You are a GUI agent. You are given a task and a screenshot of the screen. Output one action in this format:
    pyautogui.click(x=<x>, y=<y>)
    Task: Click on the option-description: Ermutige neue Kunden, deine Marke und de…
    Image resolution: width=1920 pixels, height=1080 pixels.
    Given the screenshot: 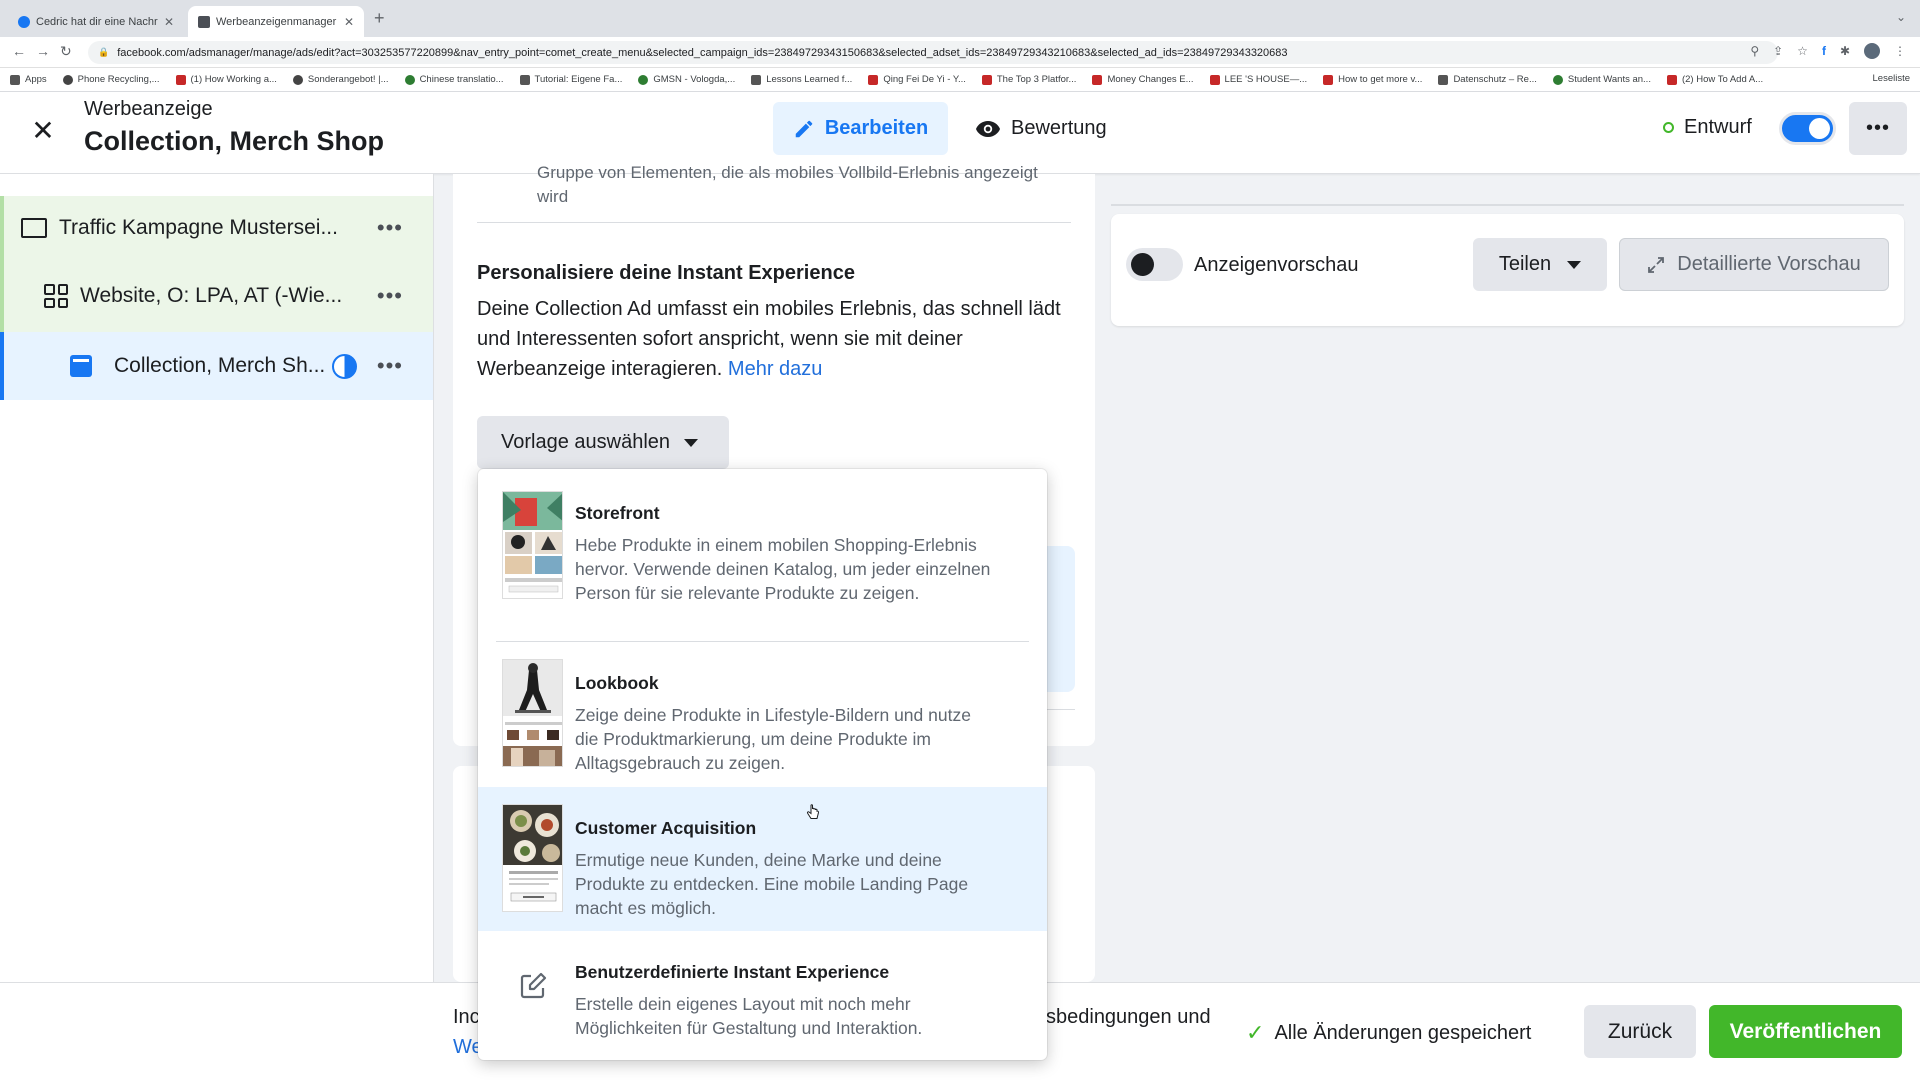 What is the action you would take?
    pyautogui.click(x=772, y=884)
    